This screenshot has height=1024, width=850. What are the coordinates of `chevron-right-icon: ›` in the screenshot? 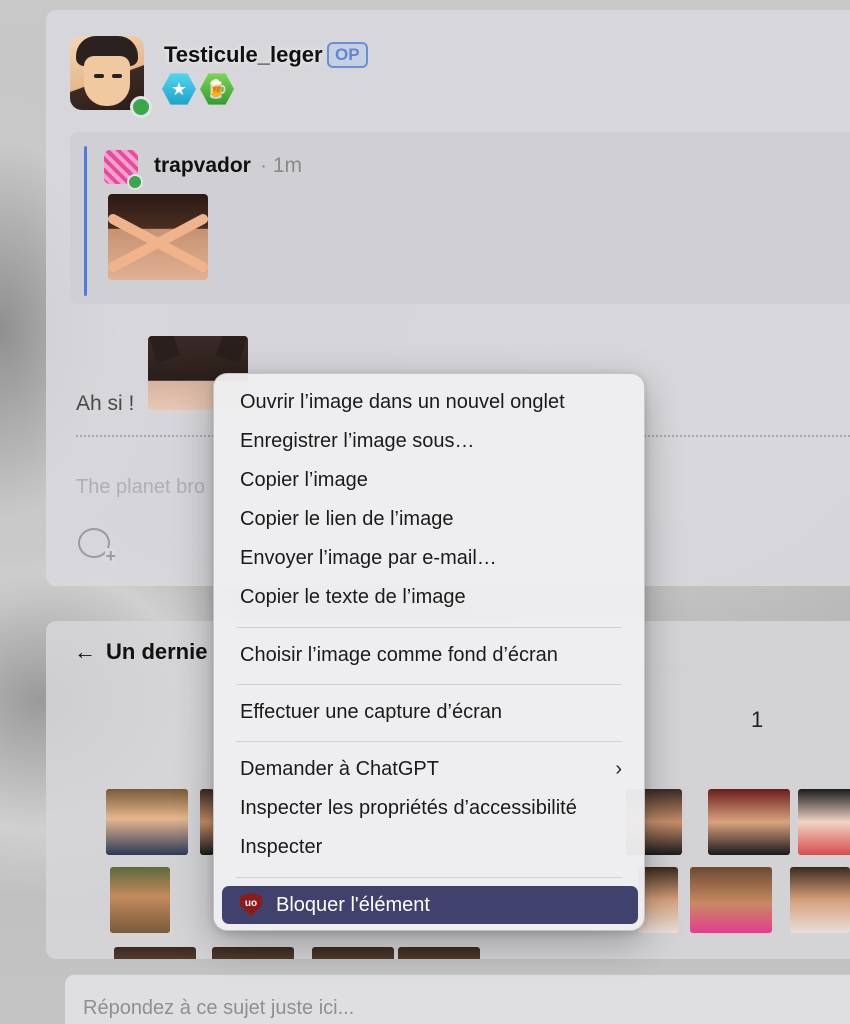 It's located at (618, 769).